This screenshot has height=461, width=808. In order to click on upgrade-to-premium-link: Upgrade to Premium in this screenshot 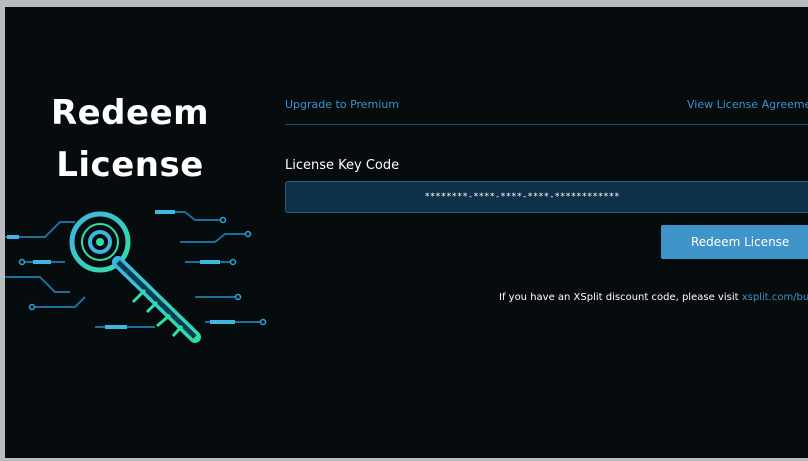, I will do `click(342, 104)`.